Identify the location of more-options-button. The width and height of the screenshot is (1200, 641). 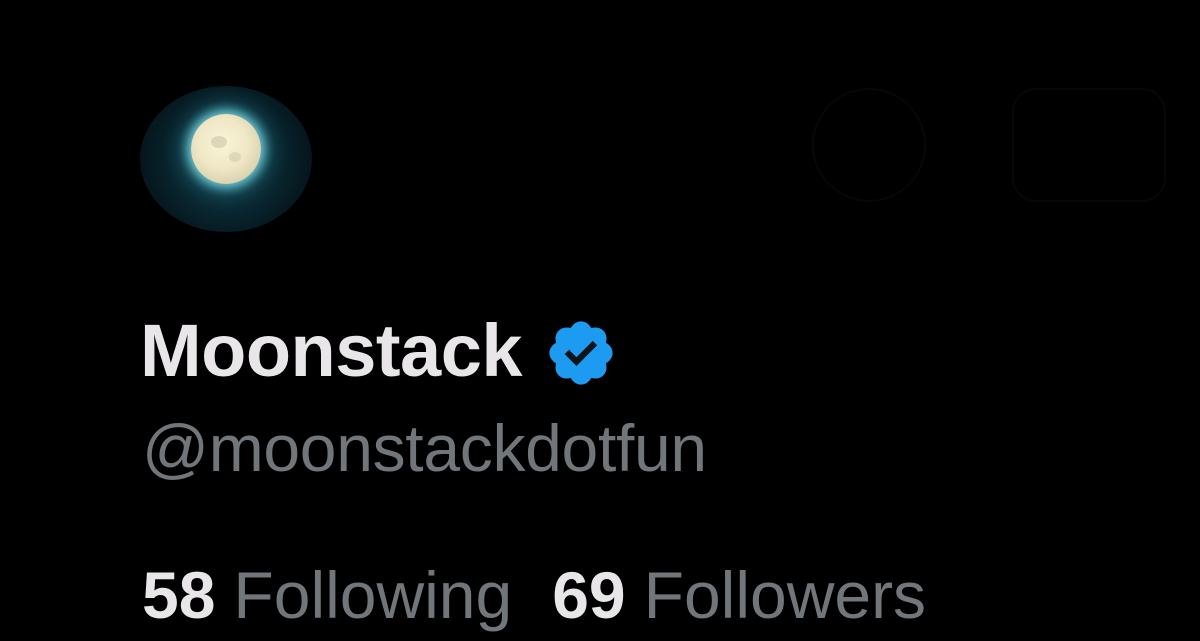
(869, 145).